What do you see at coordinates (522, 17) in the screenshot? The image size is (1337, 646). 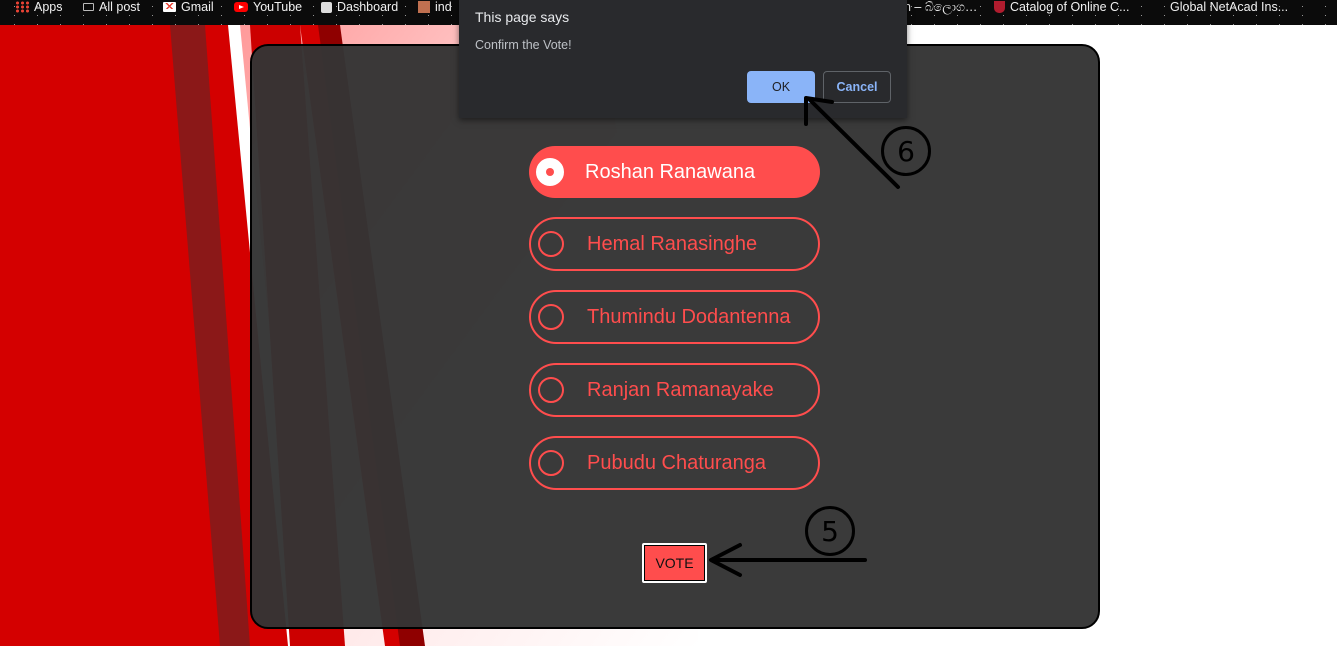 I see `dialog-title: This page says` at bounding box center [522, 17].